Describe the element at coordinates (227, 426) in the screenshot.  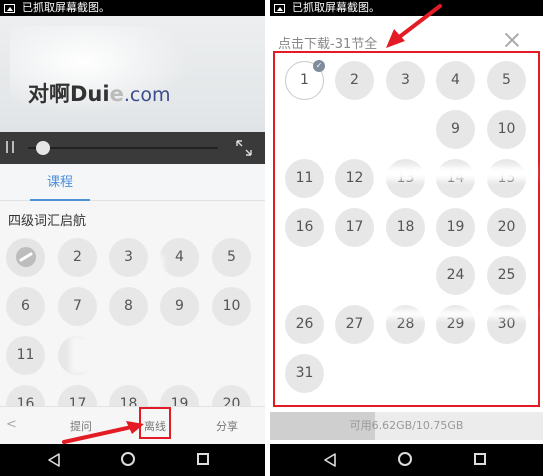
I see `share-button: 分享` at that location.